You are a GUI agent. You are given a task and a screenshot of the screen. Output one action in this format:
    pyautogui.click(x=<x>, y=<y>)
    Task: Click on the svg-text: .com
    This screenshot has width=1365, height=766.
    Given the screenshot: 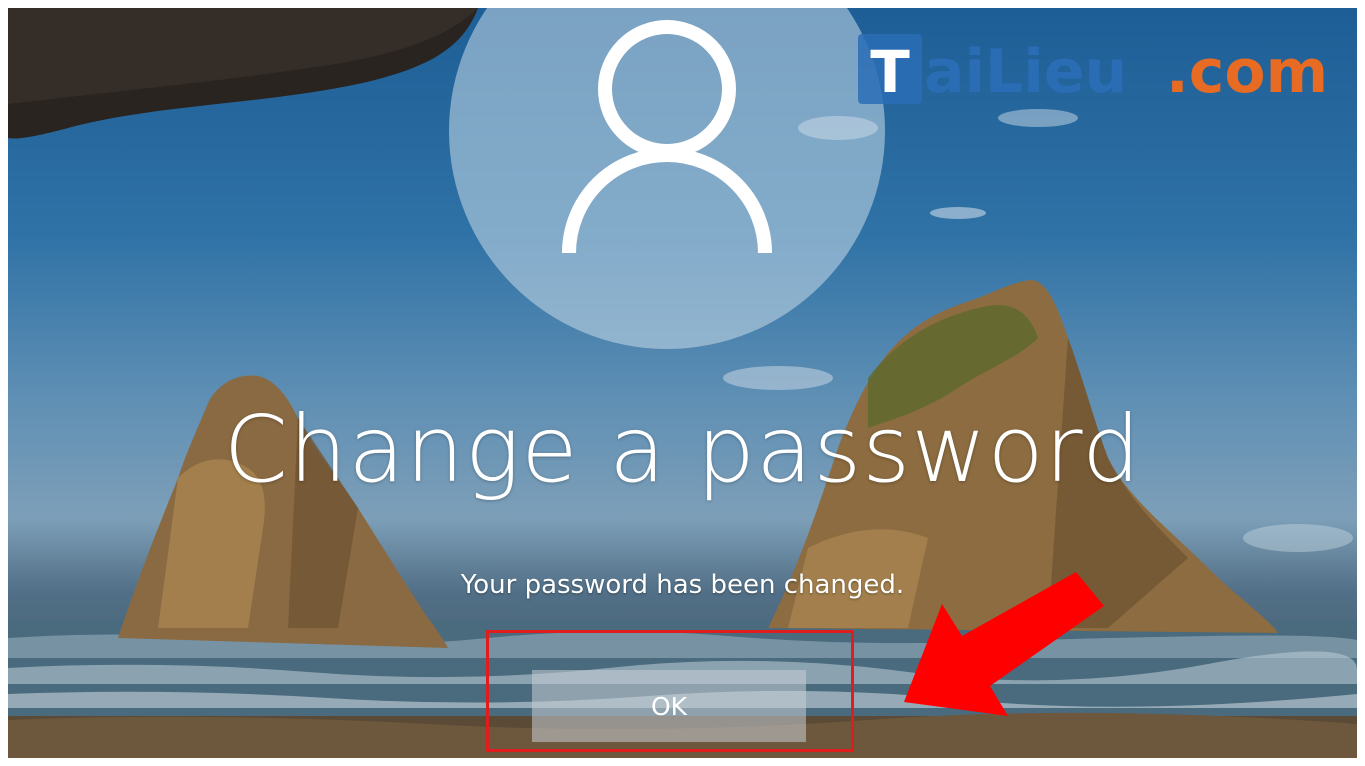 What is the action you would take?
    pyautogui.click(x=1247, y=72)
    